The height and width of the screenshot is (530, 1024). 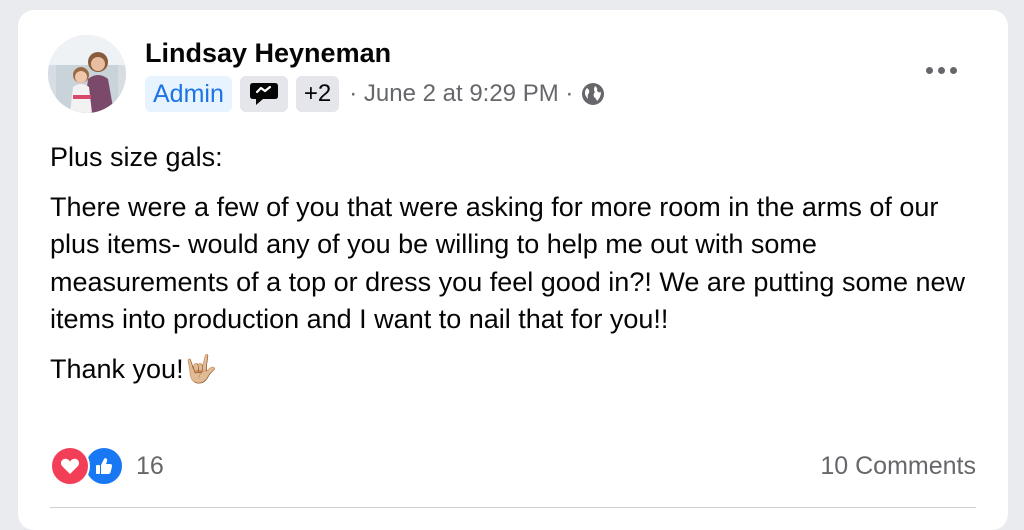 I want to click on avatar, so click(x=87, y=74).